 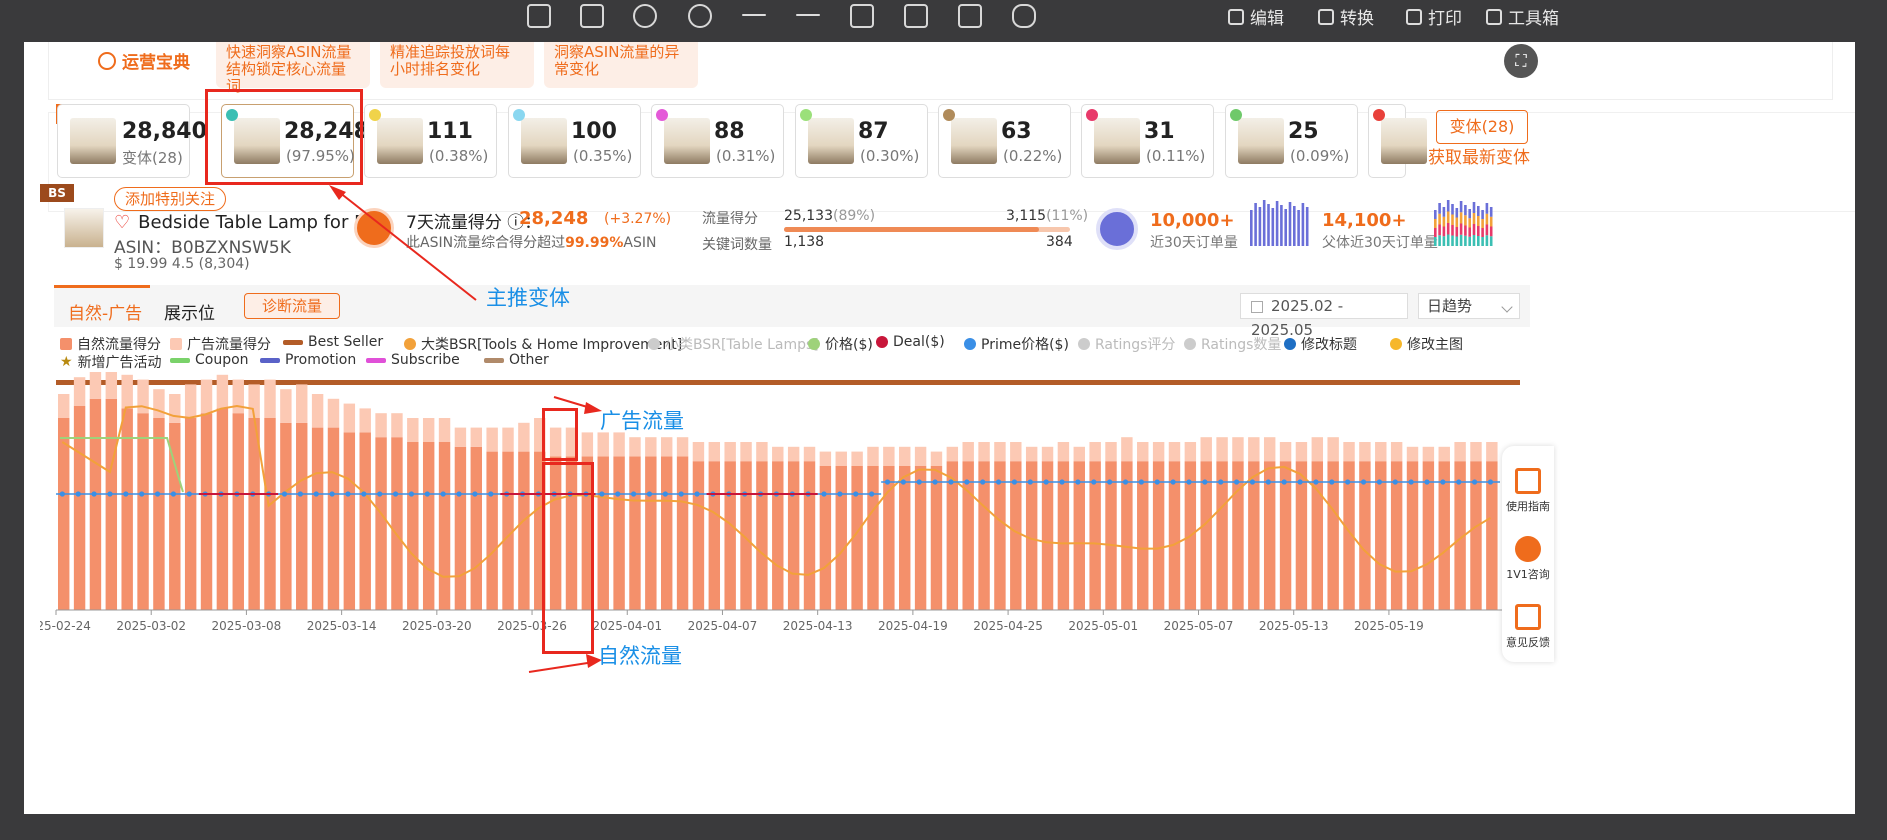 I want to click on toolbox-label: 工具箱, so click(x=1533, y=19).